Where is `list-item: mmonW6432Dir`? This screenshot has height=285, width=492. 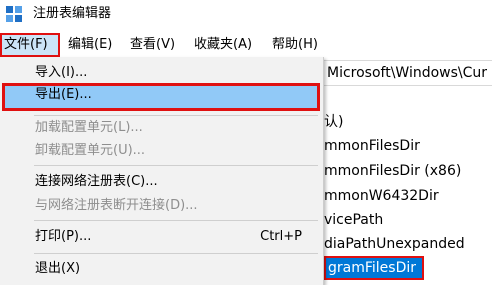 list-item: mmonW6432Dir is located at coordinates (381, 196).